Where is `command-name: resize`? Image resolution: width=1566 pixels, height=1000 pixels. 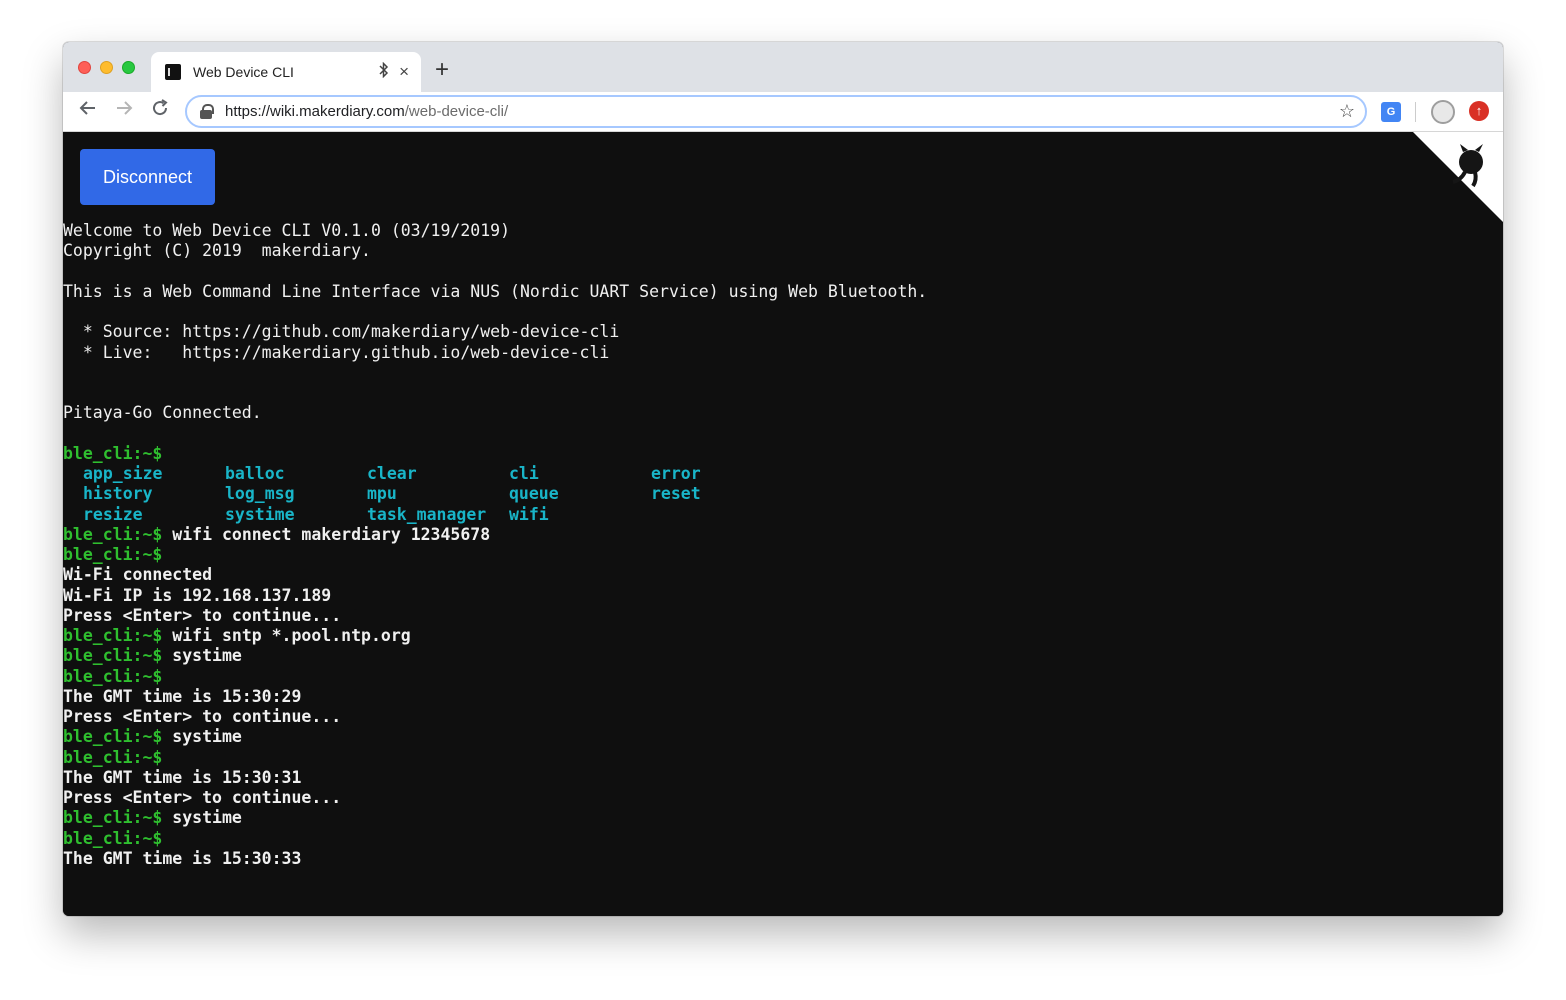 command-name: resize is located at coordinates (113, 514).